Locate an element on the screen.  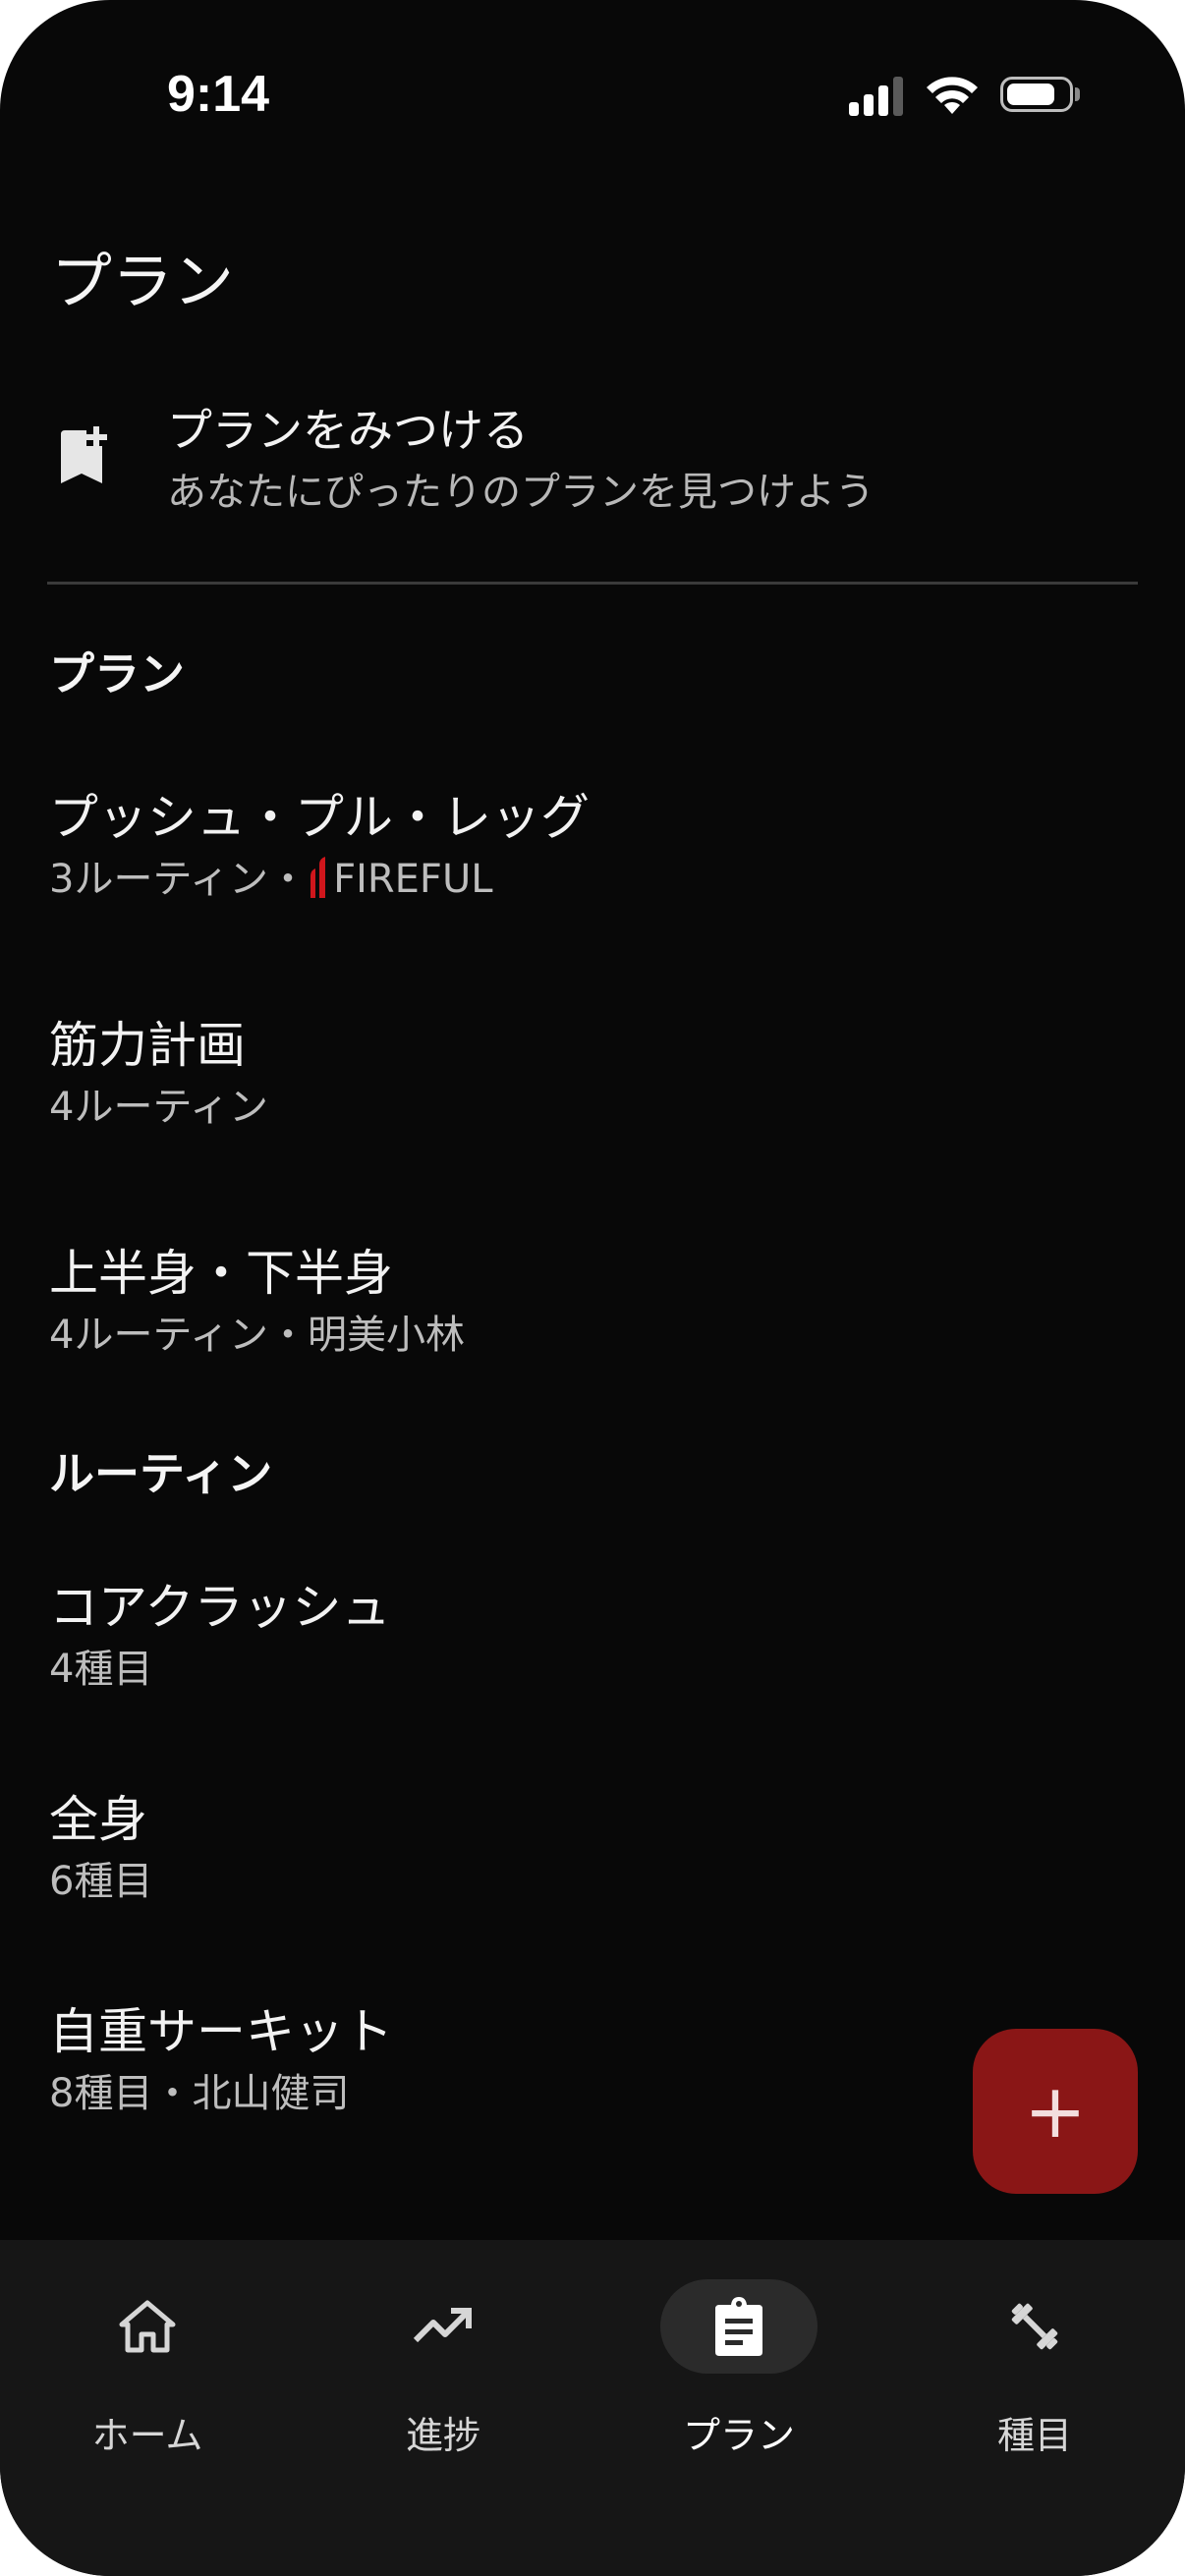
page-title: プラン is located at coordinates (143, 281).